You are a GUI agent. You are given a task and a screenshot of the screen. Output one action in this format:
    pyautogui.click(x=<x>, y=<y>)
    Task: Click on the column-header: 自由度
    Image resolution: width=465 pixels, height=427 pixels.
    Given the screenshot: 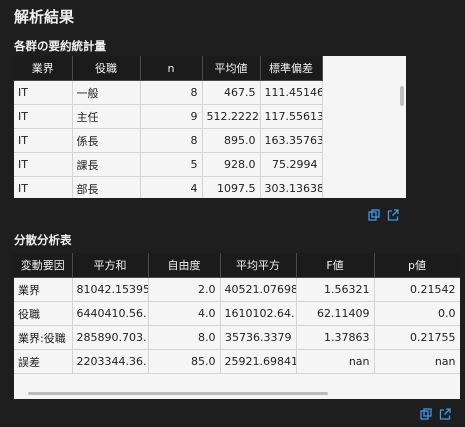 What is the action you would take?
    pyautogui.click(x=184, y=265)
    